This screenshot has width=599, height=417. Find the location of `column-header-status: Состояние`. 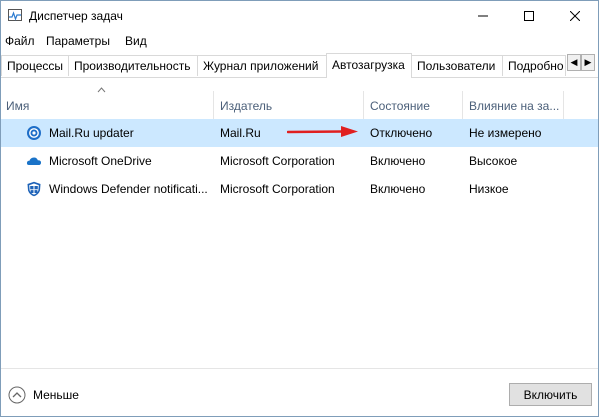

column-header-status: Состояние is located at coordinates (400, 106).